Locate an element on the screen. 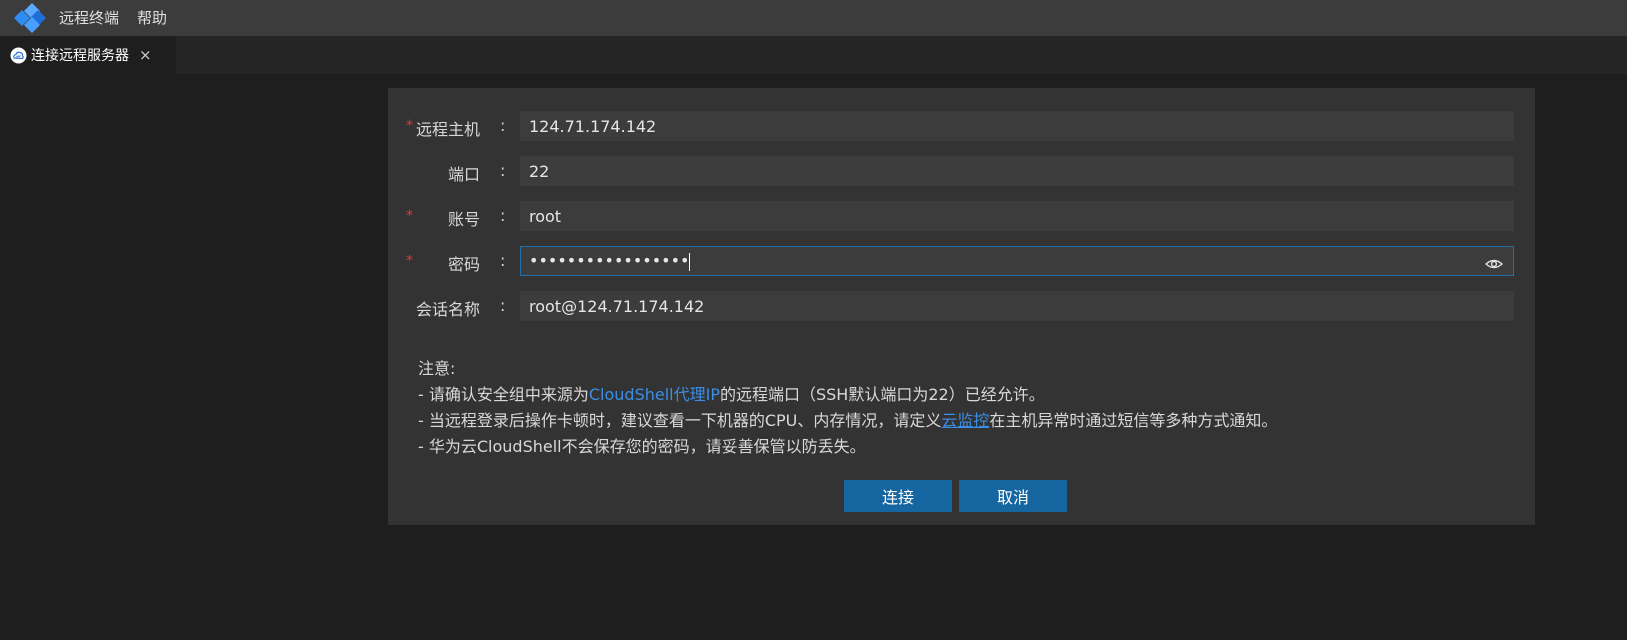 Image resolution: width=1627 pixels, height=640 pixels. menu-help: 帮助 is located at coordinates (152, 18).